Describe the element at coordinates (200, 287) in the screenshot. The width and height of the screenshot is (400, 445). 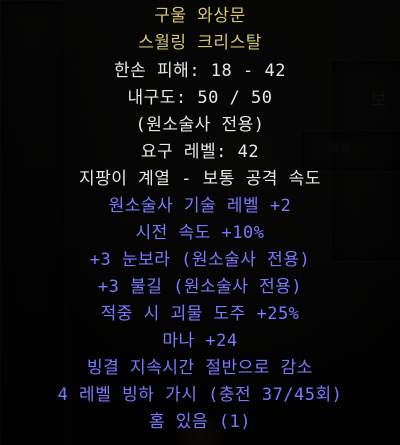
I see `mod-inferno: +3 불길 (원소술사 전용)` at that location.